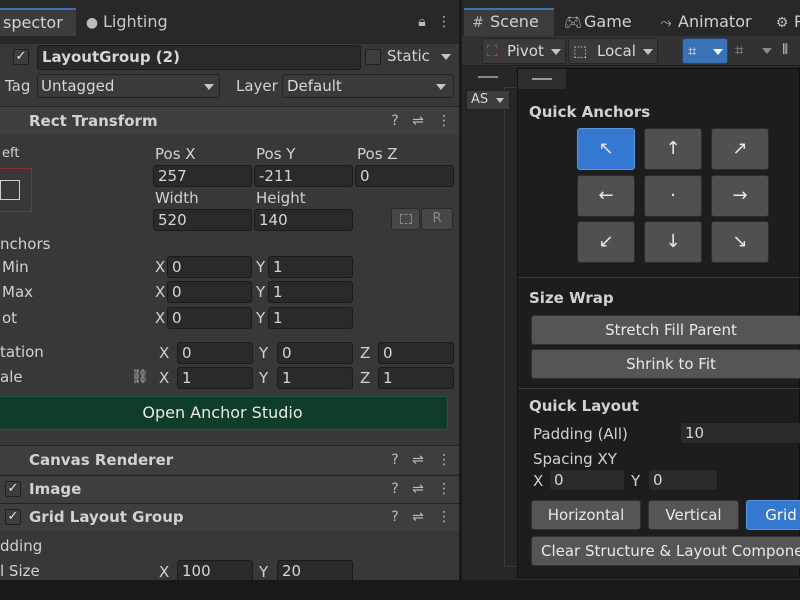 This screenshot has height=600, width=800. I want to click on lightbulb-icon: ●, so click(92, 23).